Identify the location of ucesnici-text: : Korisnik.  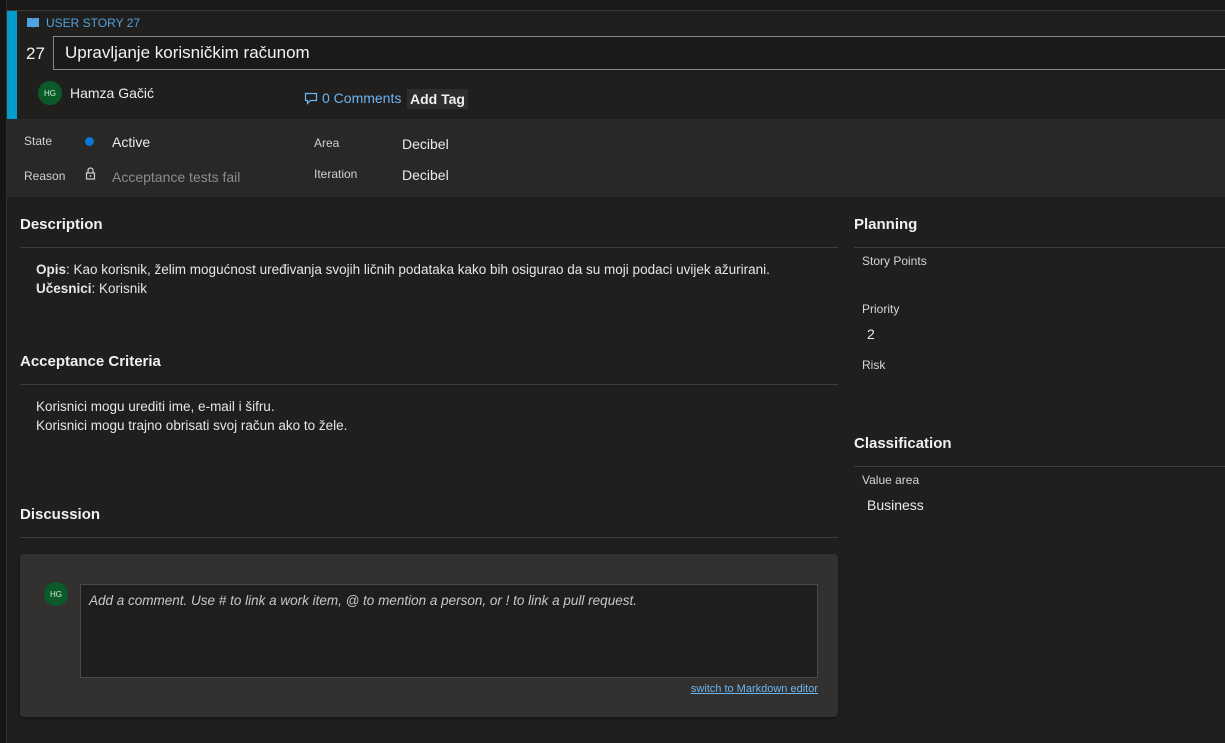
(119, 288).